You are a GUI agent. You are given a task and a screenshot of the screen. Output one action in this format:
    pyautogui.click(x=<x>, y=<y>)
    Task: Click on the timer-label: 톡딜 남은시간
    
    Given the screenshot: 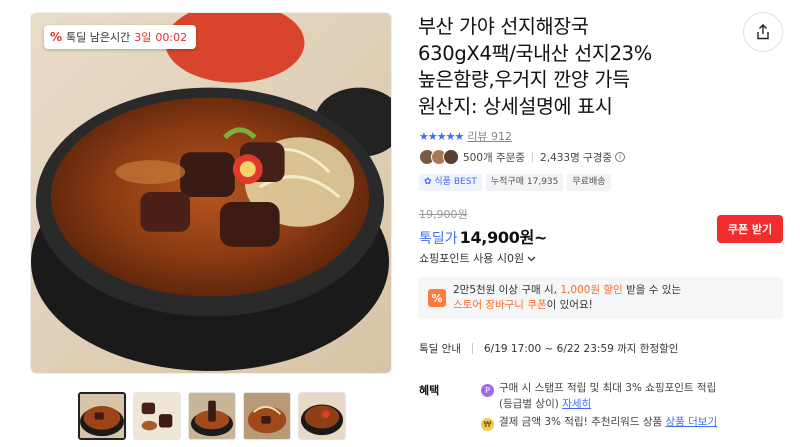 What is the action you would take?
    pyautogui.click(x=98, y=37)
    